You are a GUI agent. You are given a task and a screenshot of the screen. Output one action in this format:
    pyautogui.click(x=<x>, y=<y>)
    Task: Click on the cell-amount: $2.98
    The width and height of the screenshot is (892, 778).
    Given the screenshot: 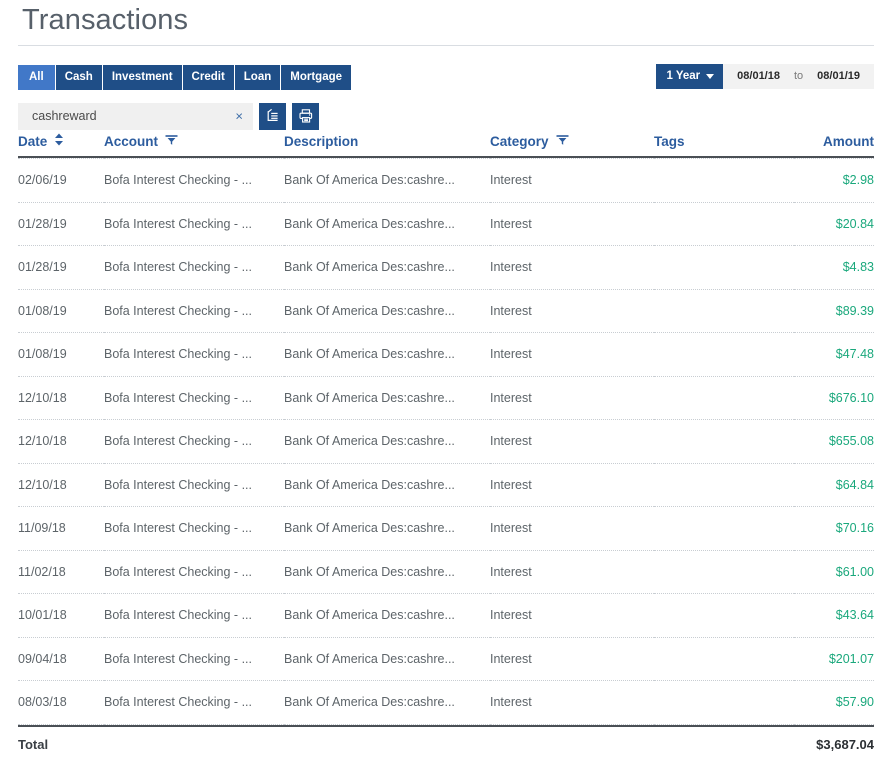 What is the action you would take?
    pyautogui.click(x=834, y=180)
    